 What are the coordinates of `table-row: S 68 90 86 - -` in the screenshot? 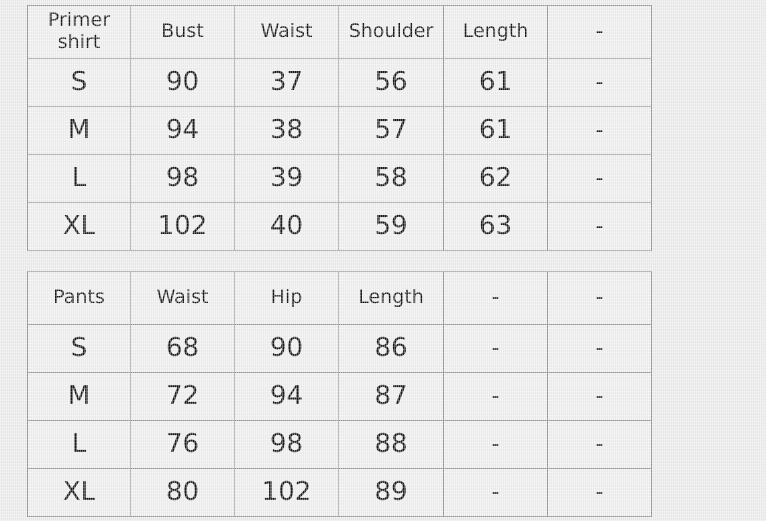 It's located at (339, 348).